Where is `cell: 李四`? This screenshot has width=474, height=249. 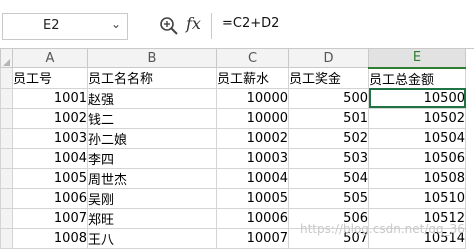 cell: 李四 is located at coordinates (152, 158).